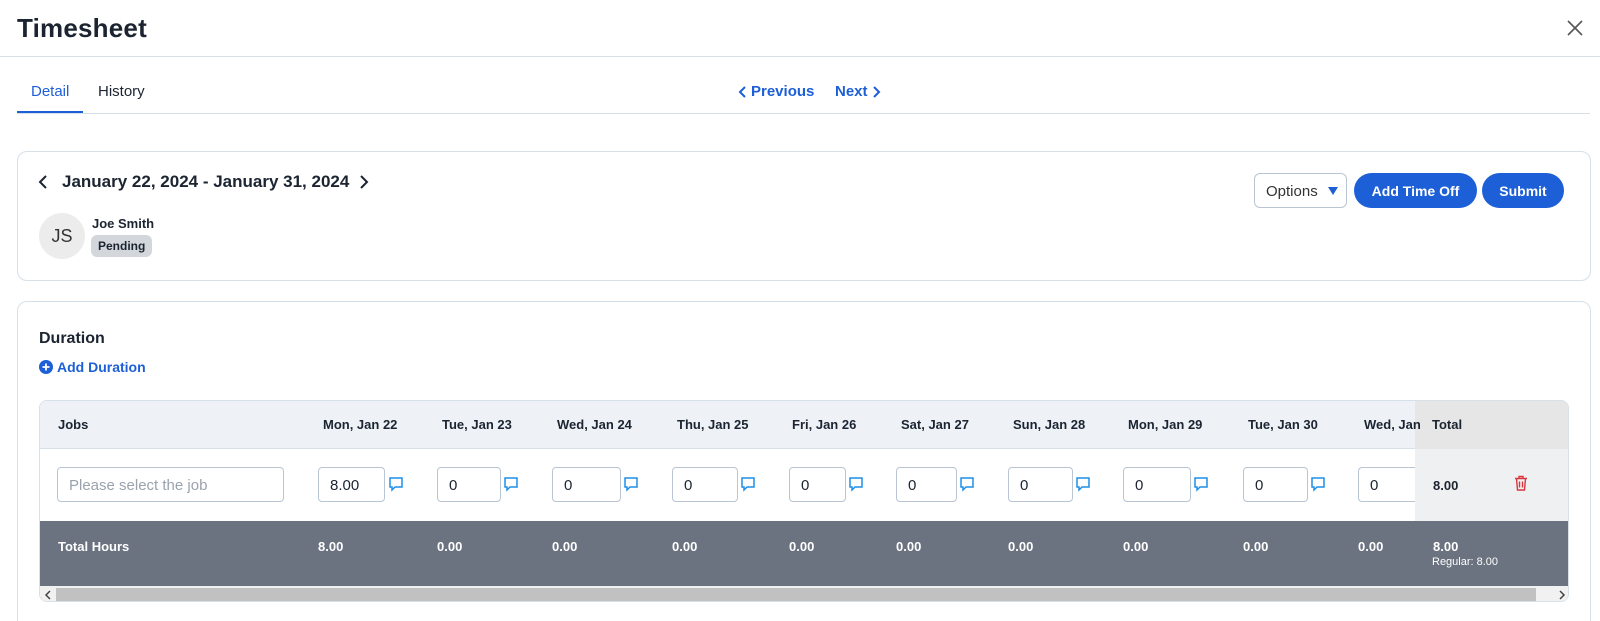 The width and height of the screenshot is (1600, 621). I want to click on period-selector: January 22, 2024 - January 31, 2024, so click(205, 182).